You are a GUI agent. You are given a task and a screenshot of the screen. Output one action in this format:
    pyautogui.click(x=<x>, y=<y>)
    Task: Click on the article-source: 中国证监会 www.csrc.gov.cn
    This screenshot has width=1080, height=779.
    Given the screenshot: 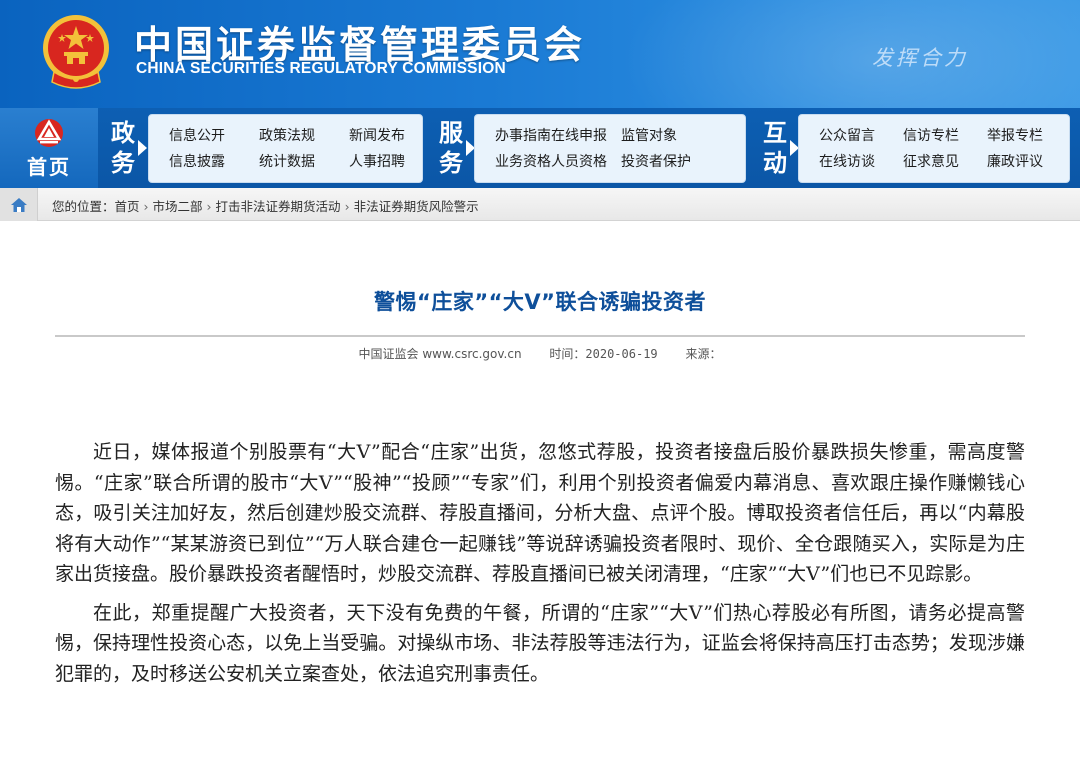 What is the action you would take?
    pyautogui.click(x=440, y=354)
    